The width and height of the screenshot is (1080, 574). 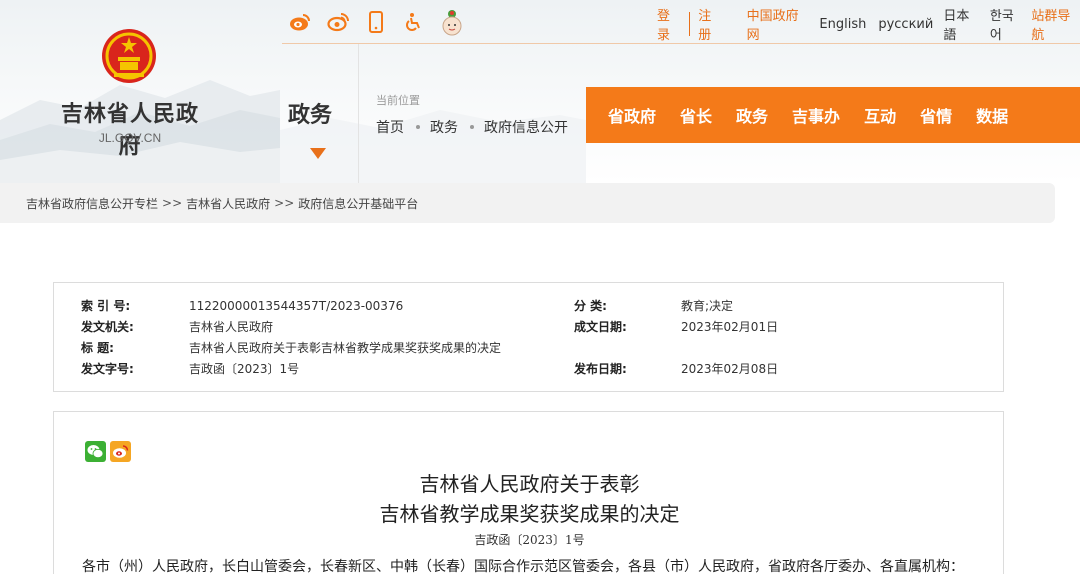 I want to click on wechat-icon, so click(x=95, y=451).